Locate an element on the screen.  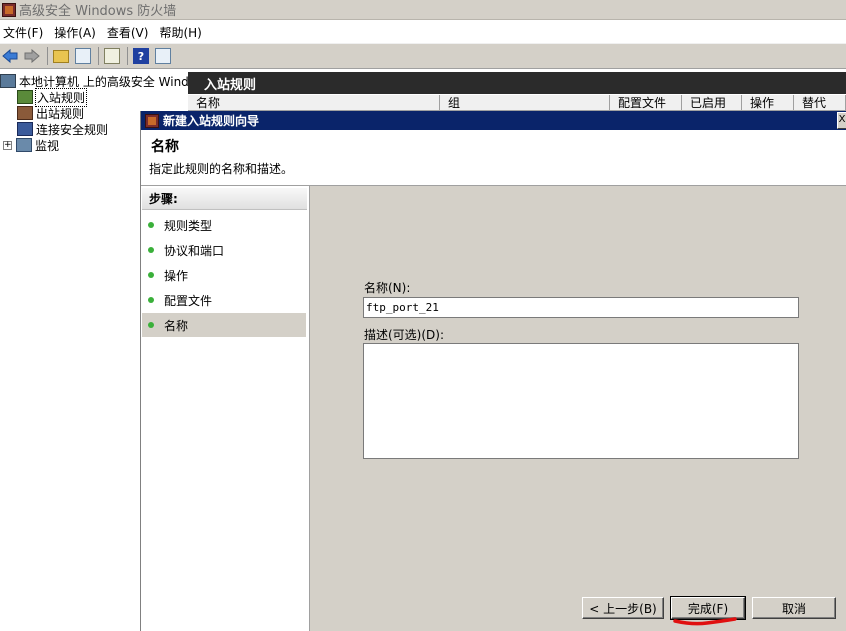
red-underline-annotation is located at coordinates (705, 621).